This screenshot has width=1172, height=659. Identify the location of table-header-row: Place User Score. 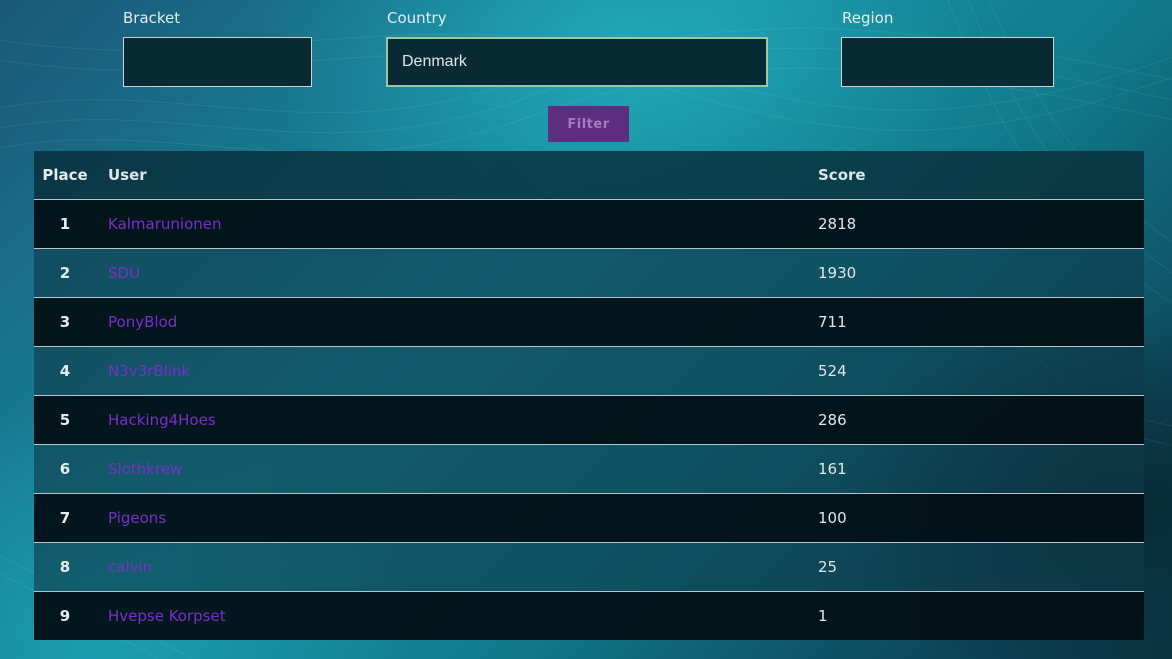
(589, 175).